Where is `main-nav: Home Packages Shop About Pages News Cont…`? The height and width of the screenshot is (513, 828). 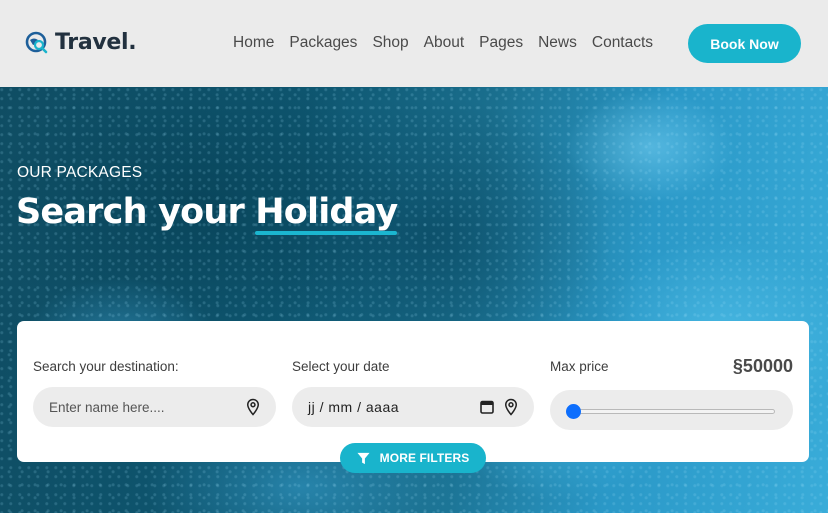
main-nav: Home Packages Shop About Pages News Cont… is located at coordinates (450, 43).